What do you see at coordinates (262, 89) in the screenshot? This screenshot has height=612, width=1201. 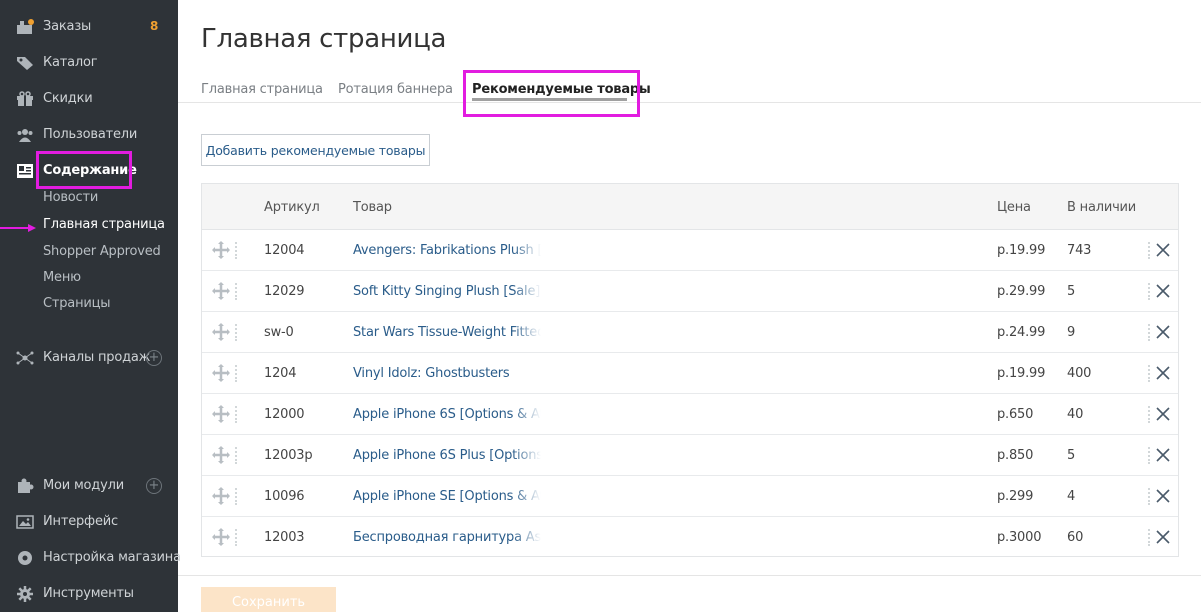 I see `tab-homepage: Главная страница` at bounding box center [262, 89].